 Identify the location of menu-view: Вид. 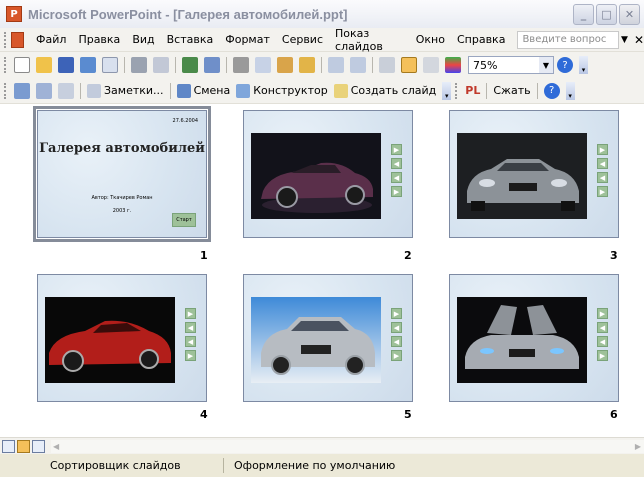
(143, 39).